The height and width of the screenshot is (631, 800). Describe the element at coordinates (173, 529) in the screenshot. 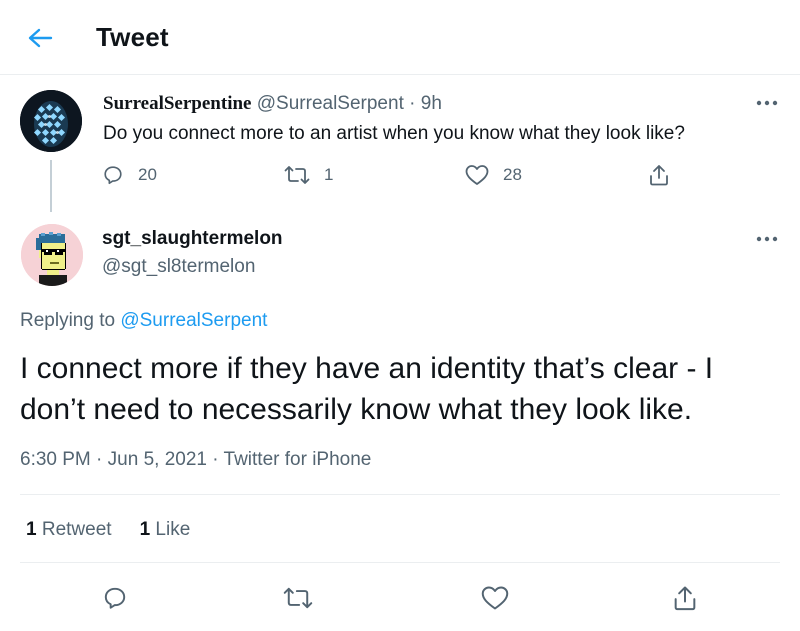

I see `likes-label: Like` at that location.